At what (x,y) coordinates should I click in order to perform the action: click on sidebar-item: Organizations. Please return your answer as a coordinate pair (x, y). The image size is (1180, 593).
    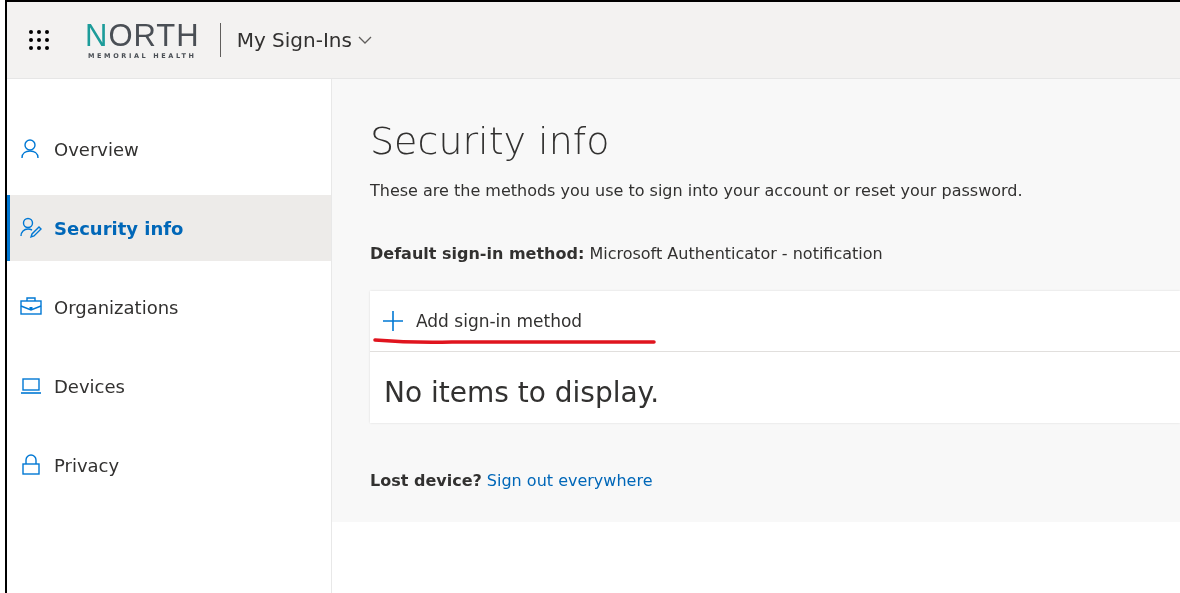
    Looking at the image, I should click on (169, 307).